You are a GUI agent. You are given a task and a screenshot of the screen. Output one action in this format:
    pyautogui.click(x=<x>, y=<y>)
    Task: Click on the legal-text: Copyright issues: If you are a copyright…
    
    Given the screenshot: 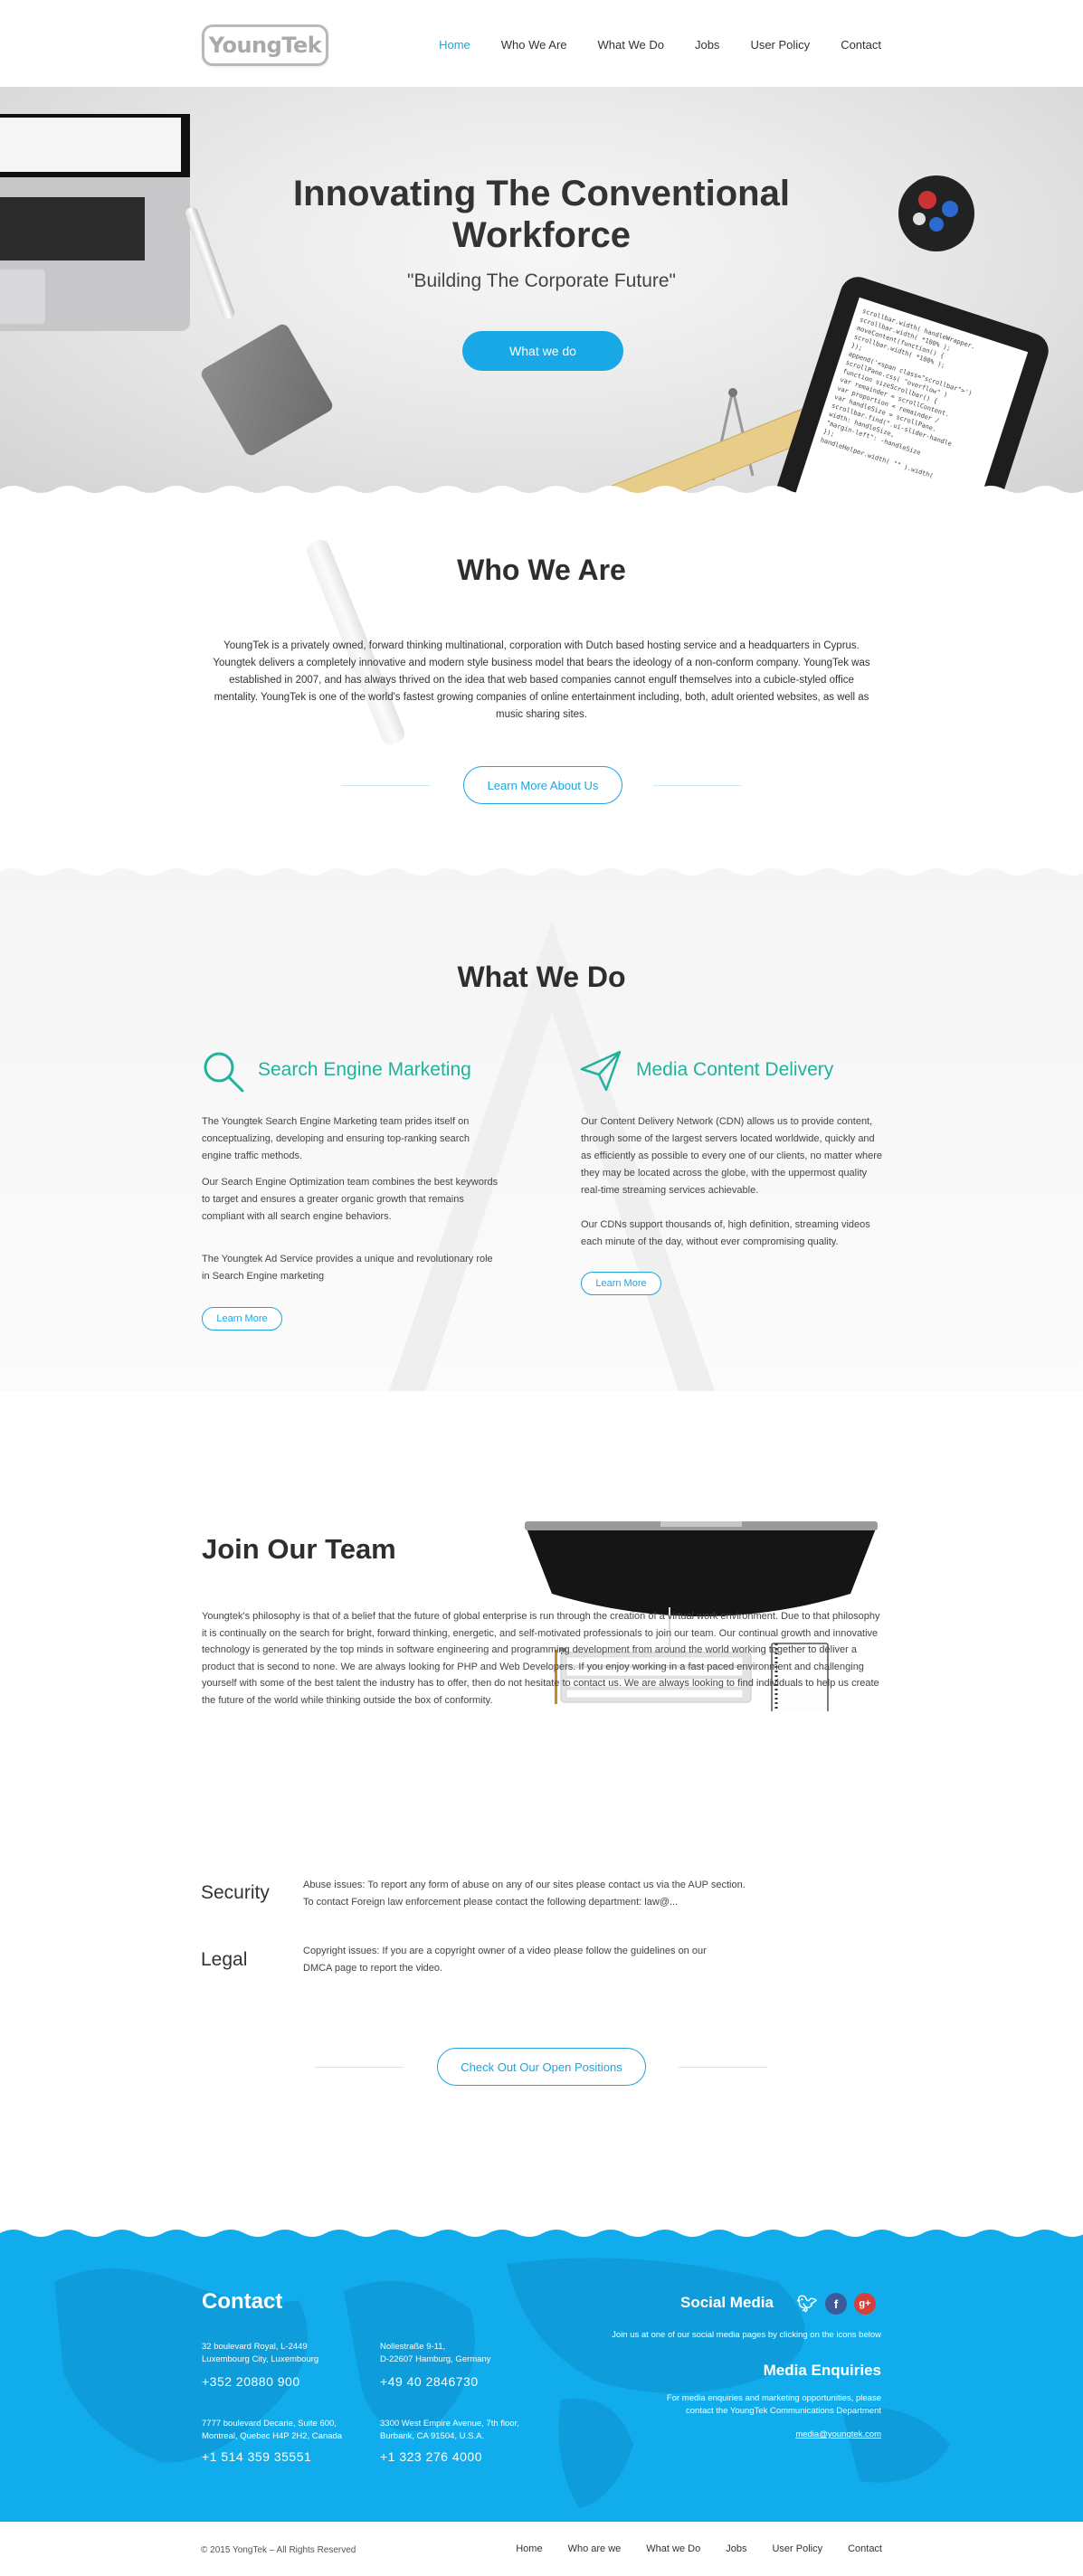 What is the action you would take?
    pyautogui.click(x=505, y=1960)
    